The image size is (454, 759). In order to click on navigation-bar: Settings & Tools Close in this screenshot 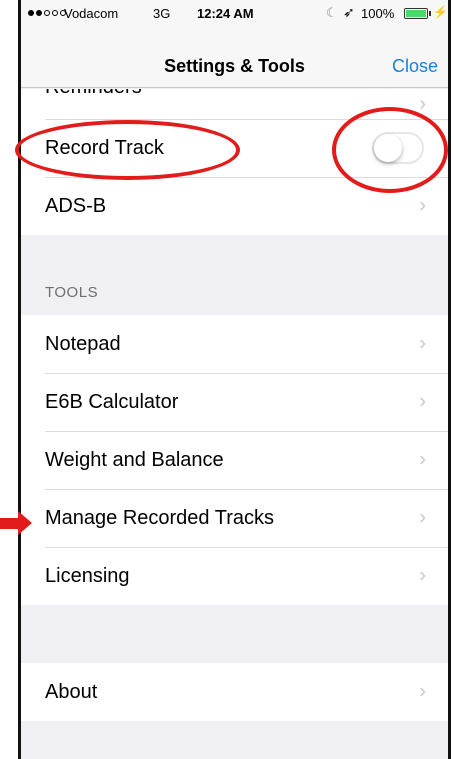, I will do `click(234, 57)`.